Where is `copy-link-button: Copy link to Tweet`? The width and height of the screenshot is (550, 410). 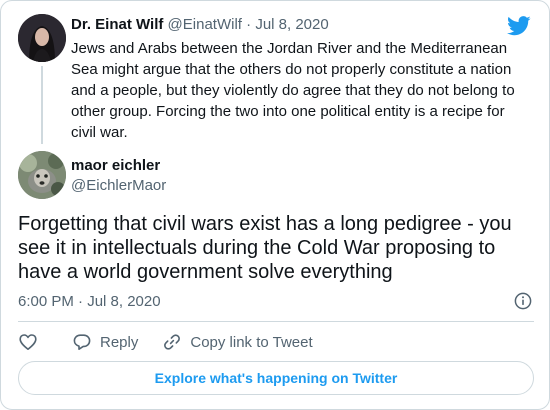 copy-link-button: Copy link to Tweet is located at coordinates (237, 342).